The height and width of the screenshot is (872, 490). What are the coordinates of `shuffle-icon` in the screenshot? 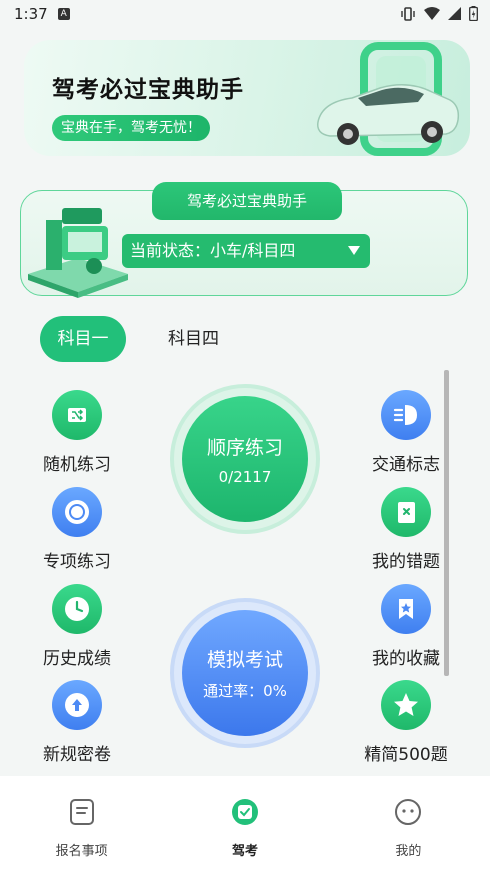 It's located at (77, 415).